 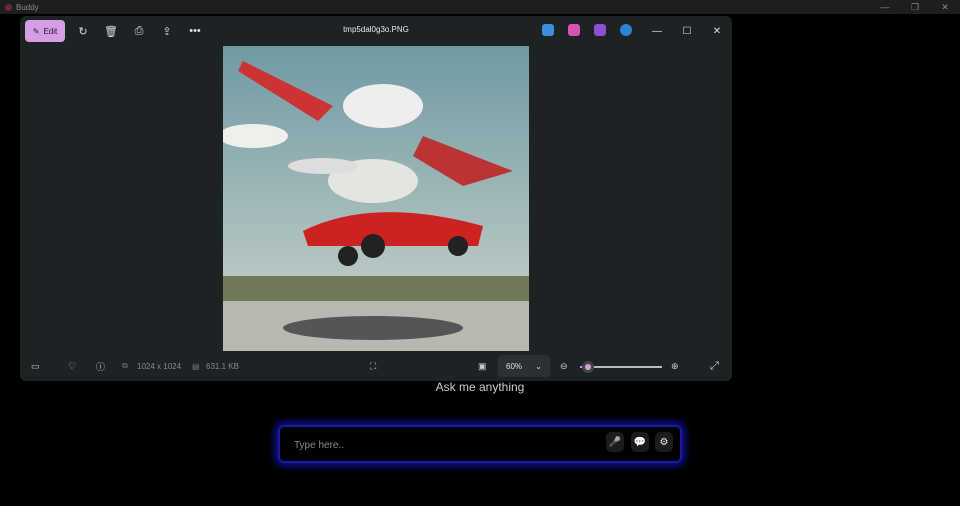 I want to click on app-title: Buddy, so click(x=27, y=7).